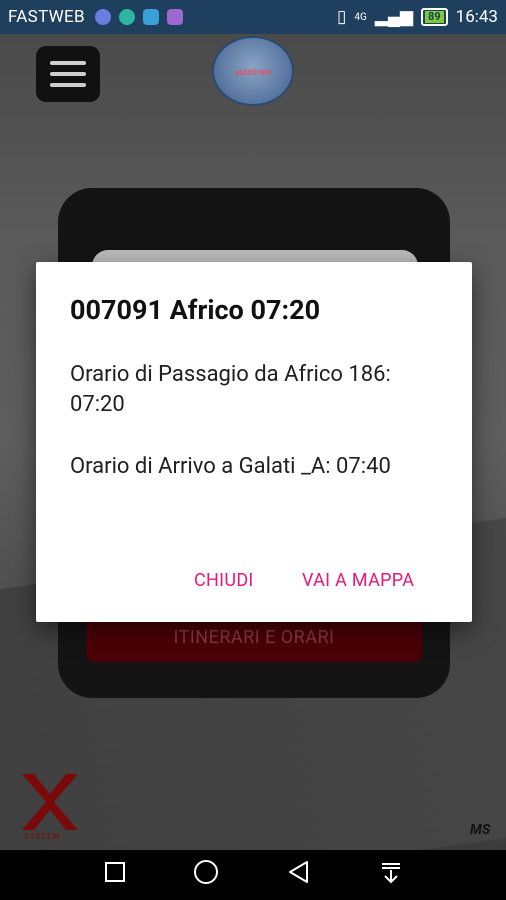 The width and height of the screenshot is (506, 900). What do you see at coordinates (342, 17) in the screenshot?
I see `vibrate-icon: ▯` at bounding box center [342, 17].